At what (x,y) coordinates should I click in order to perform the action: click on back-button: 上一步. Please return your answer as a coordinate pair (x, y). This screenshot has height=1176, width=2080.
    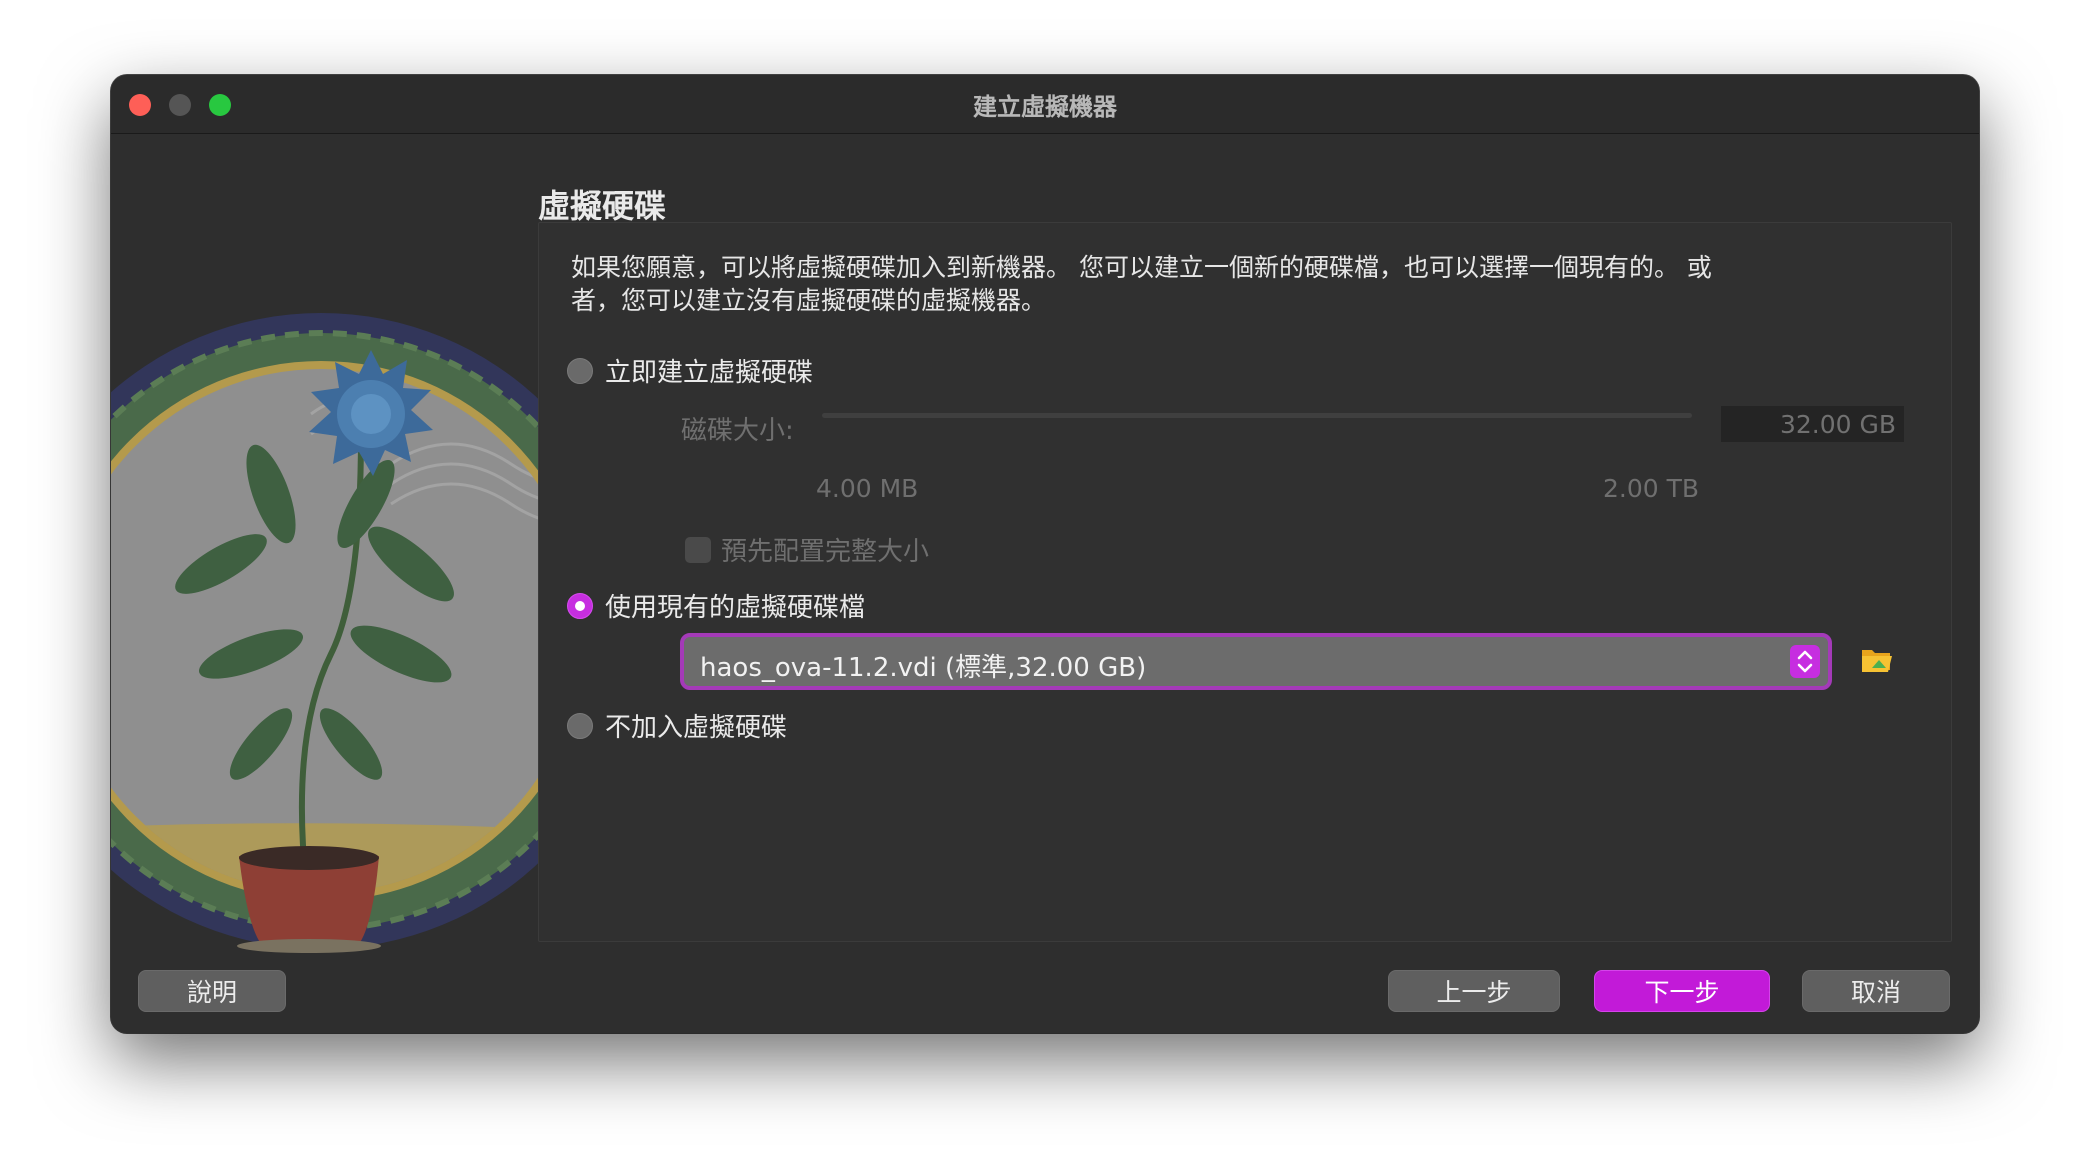
    Looking at the image, I should click on (1474, 991).